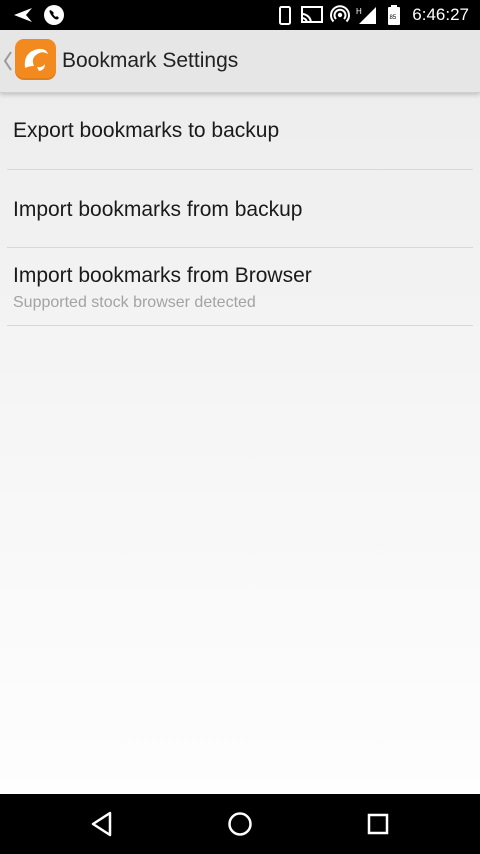 This screenshot has width=480, height=854. What do you see at coordinates (35, 59) in the screenshot?
I see `app-logo-icon` at bounding box center [35, 59].